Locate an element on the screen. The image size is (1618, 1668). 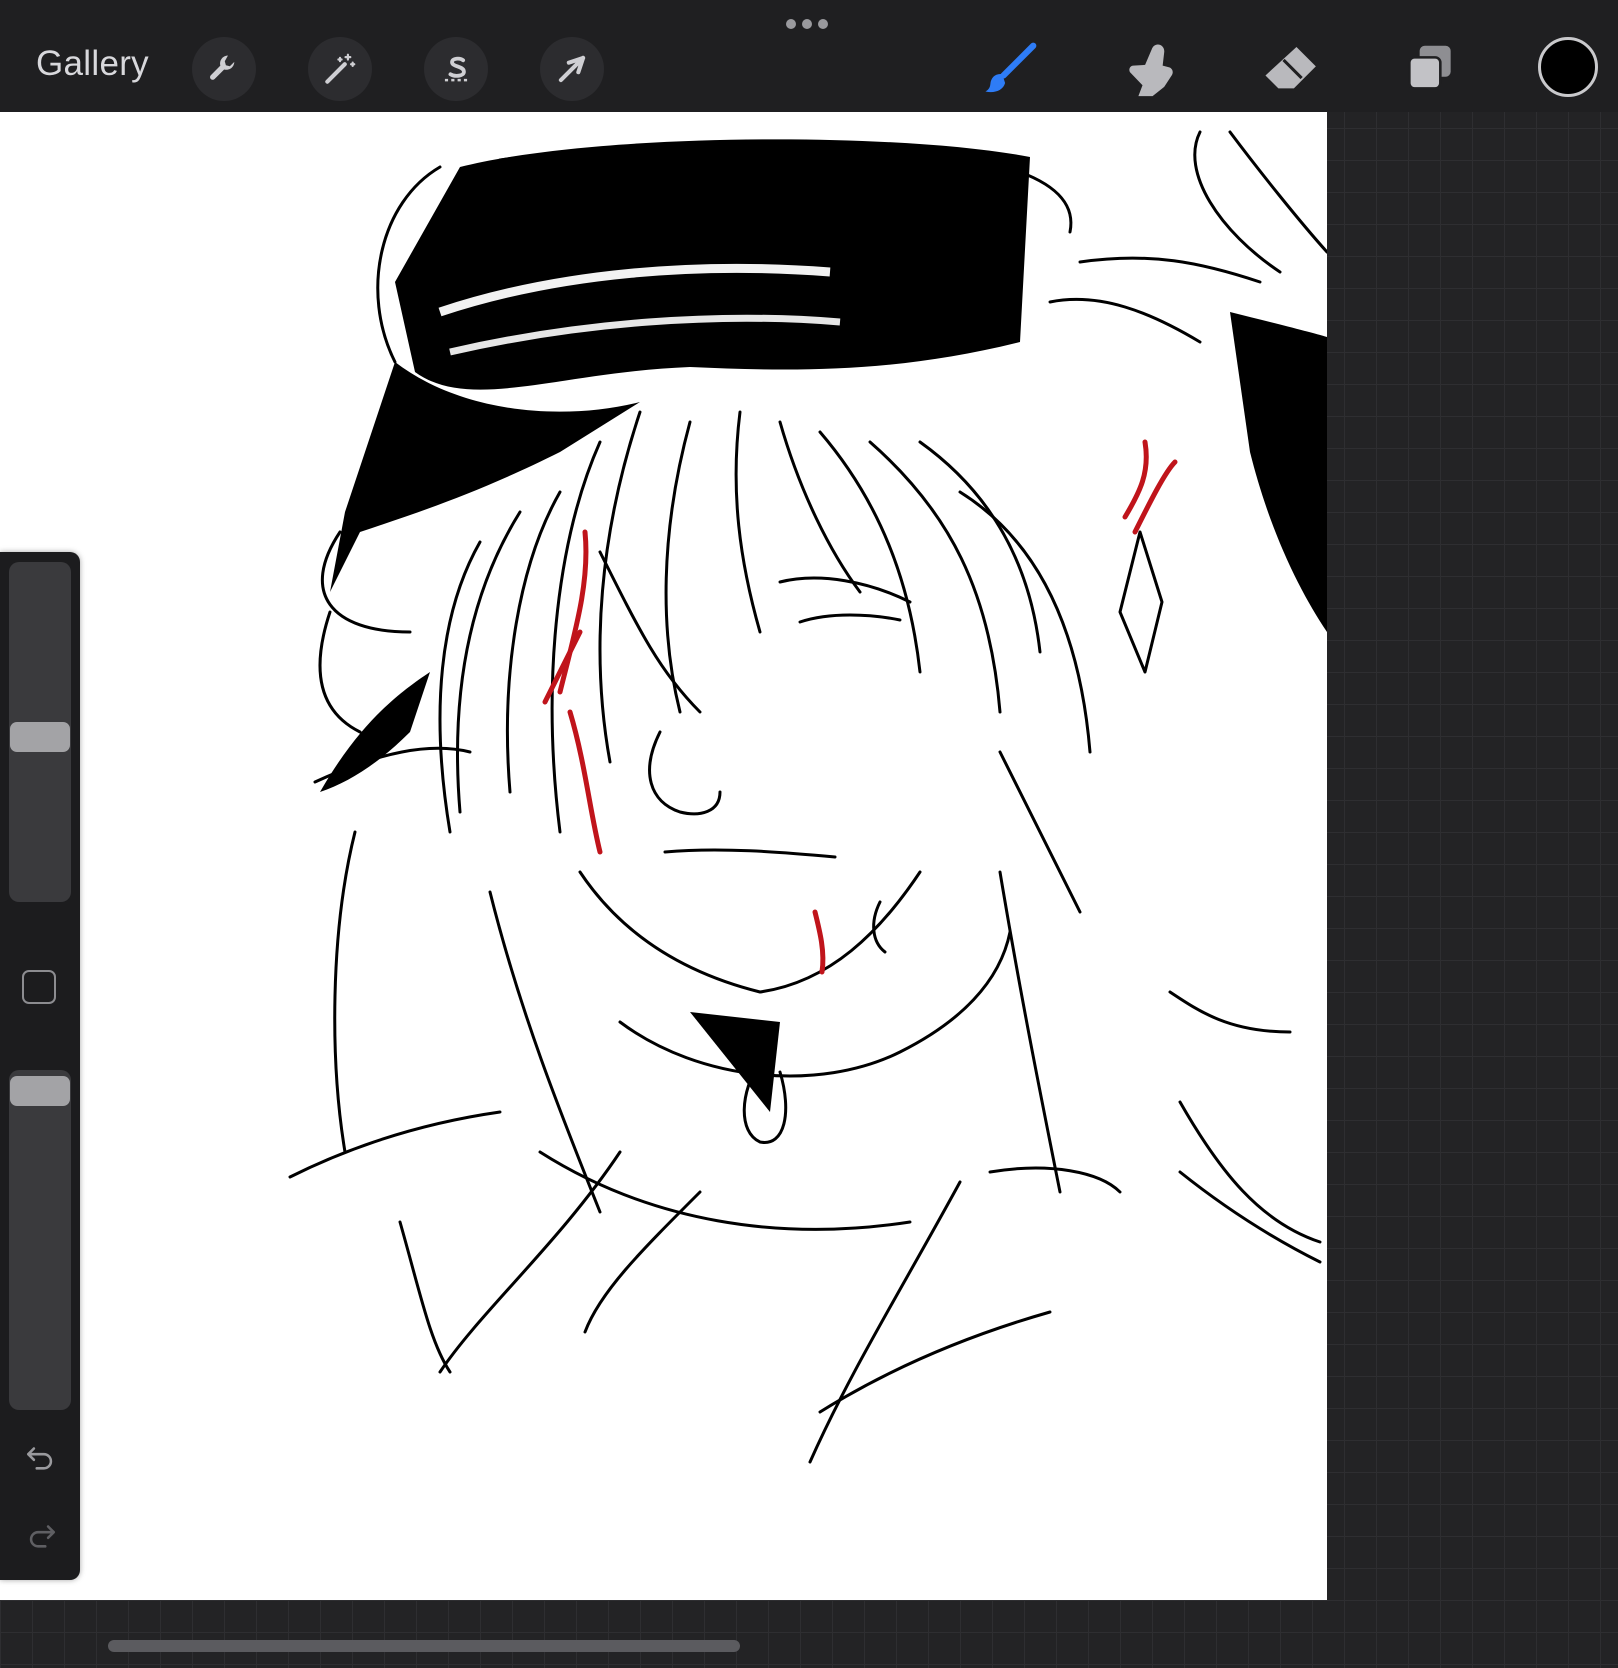
smudge-finger-icon is located at coordinates (1151, 70).